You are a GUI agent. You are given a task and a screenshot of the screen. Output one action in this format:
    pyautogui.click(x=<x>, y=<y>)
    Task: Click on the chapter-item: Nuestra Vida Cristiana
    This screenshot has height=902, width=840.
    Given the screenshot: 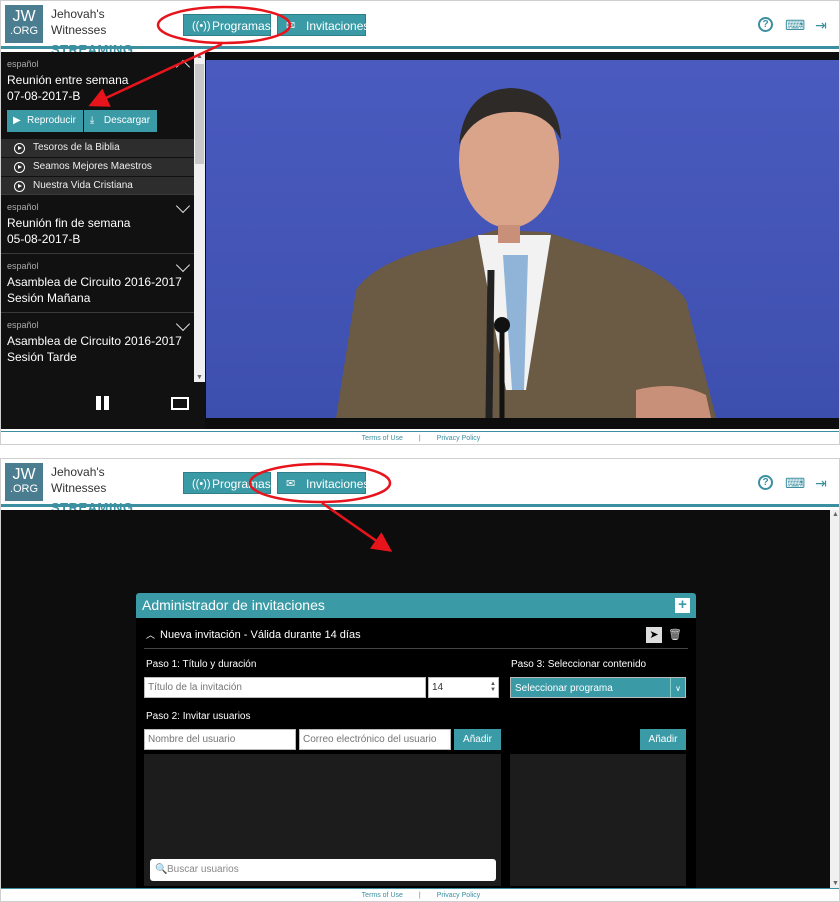 What is the action you would take?
    pyautogui.click(x=97, y=185)
    